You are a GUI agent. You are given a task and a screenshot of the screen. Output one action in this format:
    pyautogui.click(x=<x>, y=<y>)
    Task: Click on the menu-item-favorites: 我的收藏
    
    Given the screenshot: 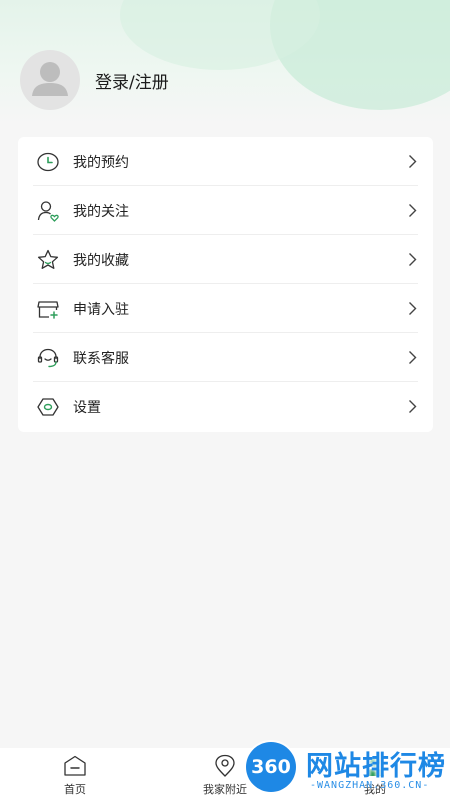 What is the action you would take?
    pyautogui.click(x=225, y=259)
    